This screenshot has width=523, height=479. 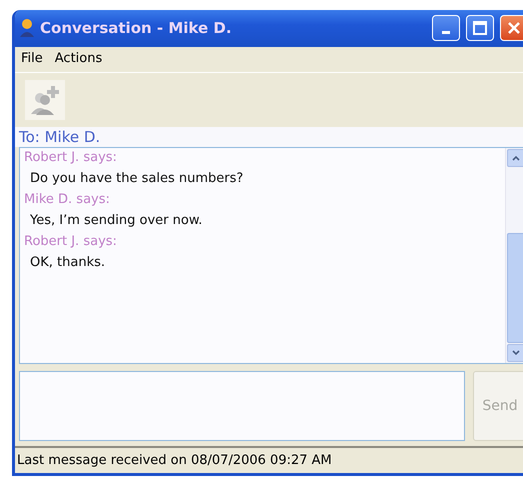 I want to click on menu-item: Actions, so click(x=78, y=59).